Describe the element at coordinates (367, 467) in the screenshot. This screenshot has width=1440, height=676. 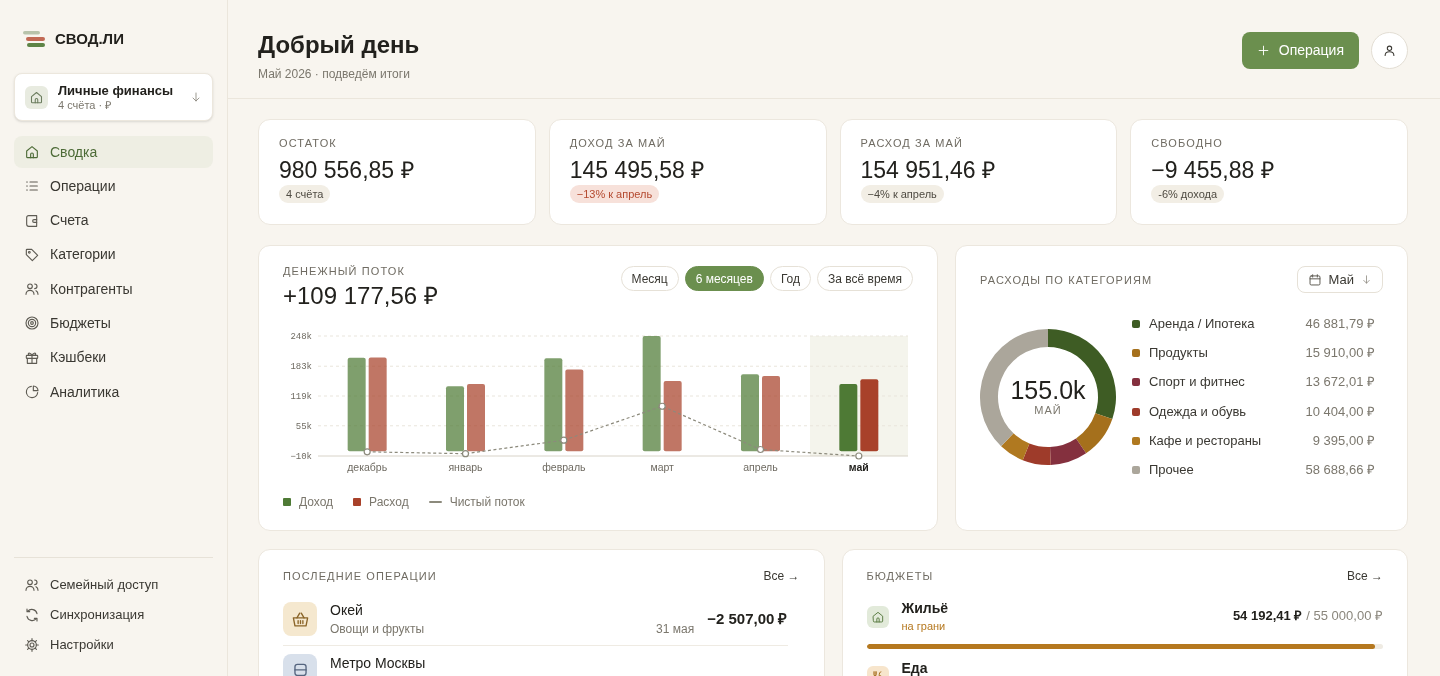
I see `x-axis-label: декабрь` at that location.